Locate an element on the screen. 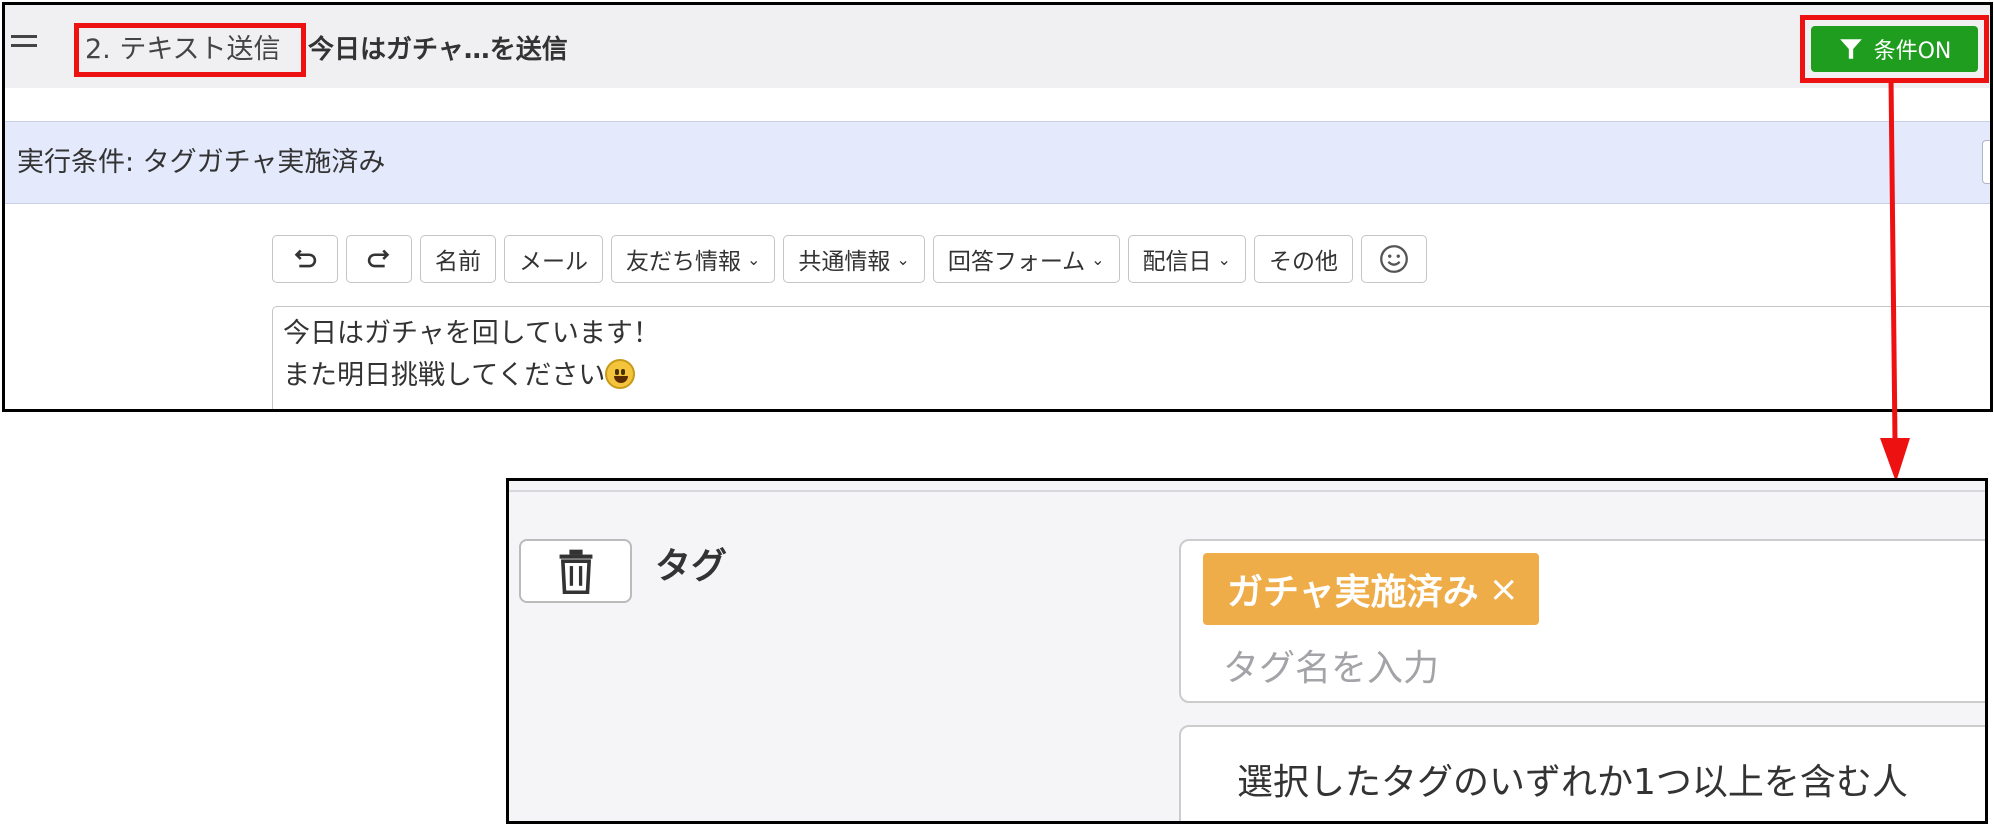  message-line-2: また明日挑戦してください is located at coordinates (1136, 376).